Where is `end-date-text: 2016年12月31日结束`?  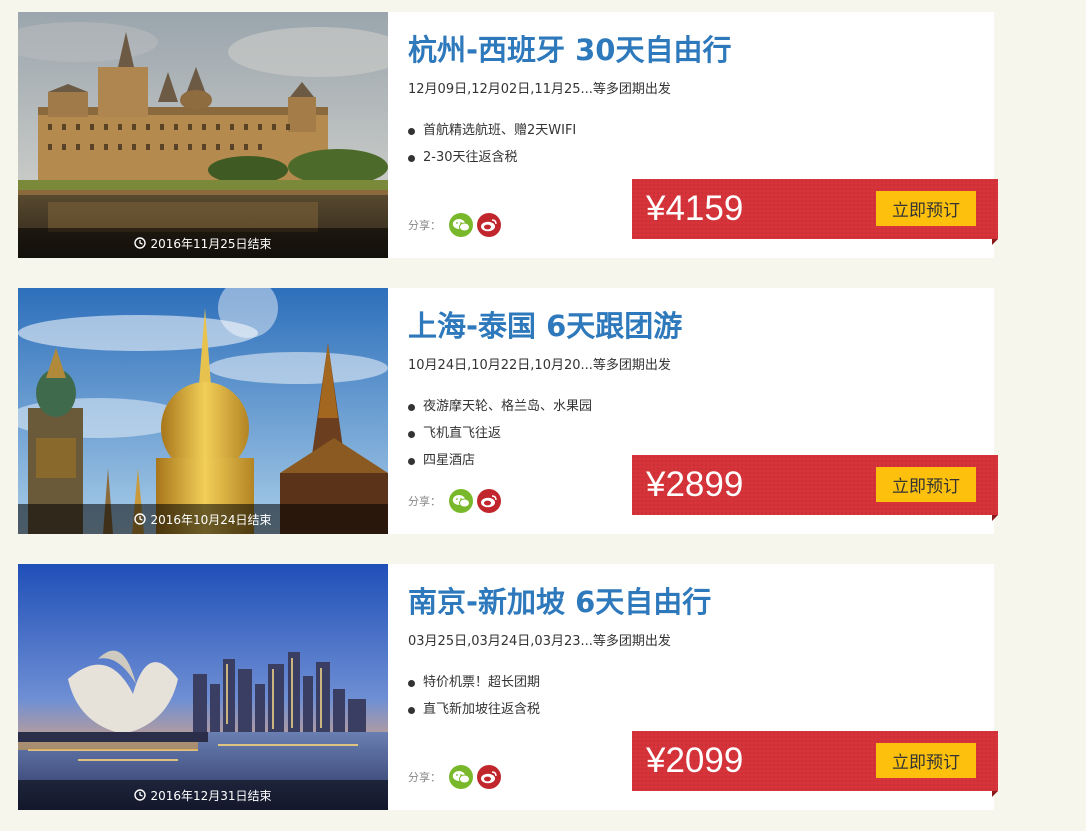
end-date-text: 2016年12月31日结束 is located at coordinates (211, 795).